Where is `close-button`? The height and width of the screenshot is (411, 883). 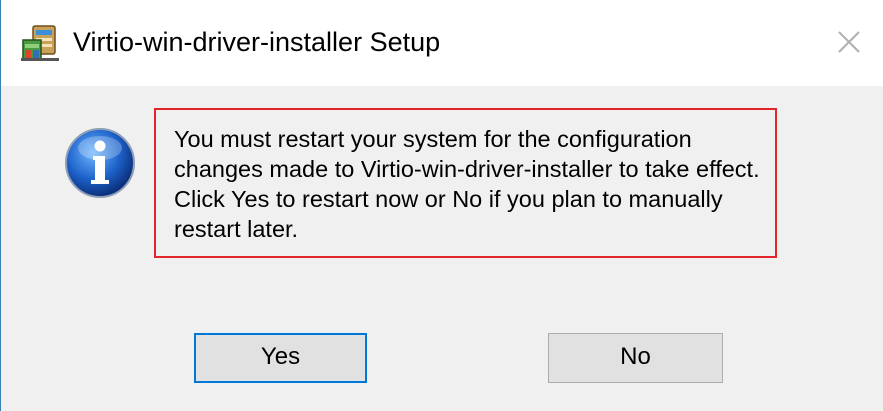 close-button is located at coordinates (849, 42).